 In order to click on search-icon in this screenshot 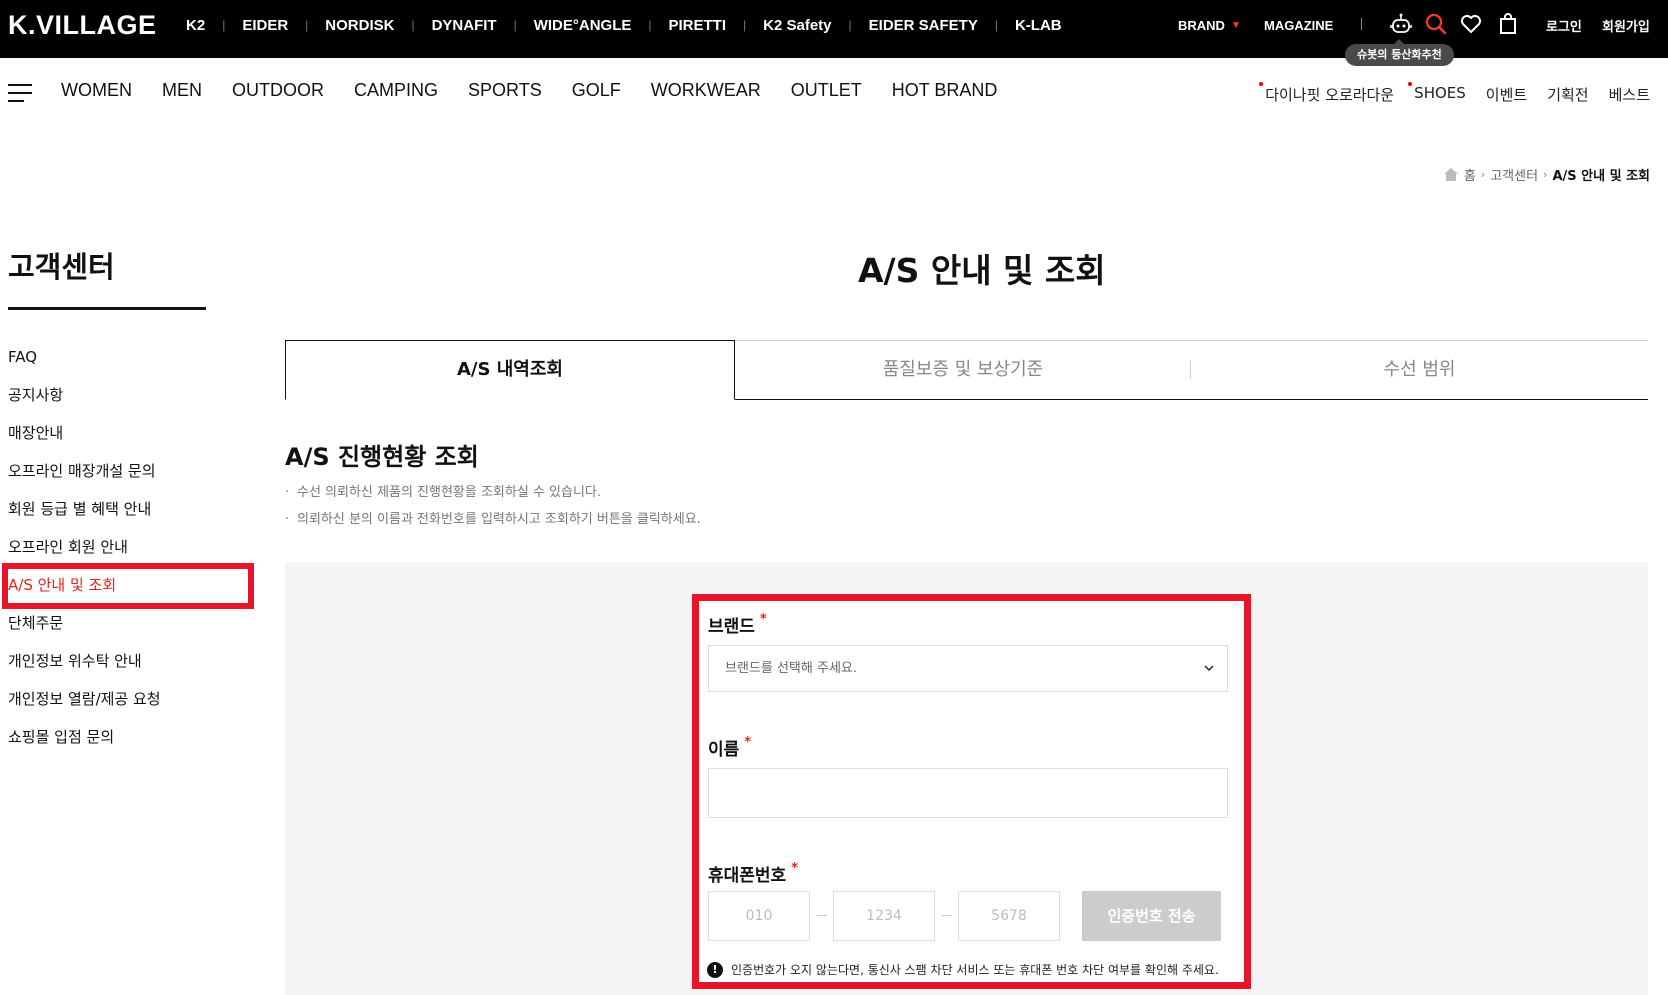, I will do `click(1436, 24)`.